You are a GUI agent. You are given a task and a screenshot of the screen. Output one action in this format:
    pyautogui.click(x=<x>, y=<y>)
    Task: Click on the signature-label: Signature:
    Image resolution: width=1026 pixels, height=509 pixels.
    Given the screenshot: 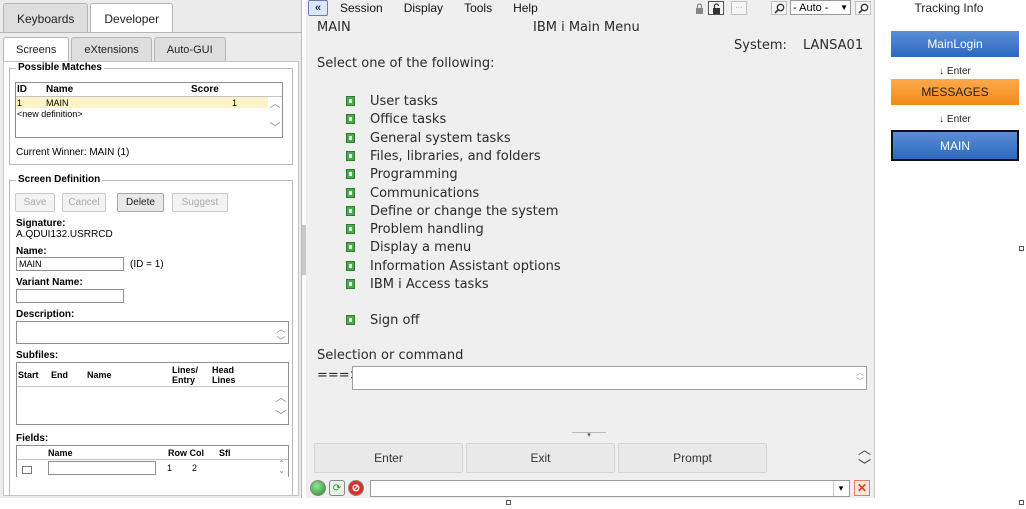 What is the action you would take?
    pyautogui.click(x=41, y=223)
    